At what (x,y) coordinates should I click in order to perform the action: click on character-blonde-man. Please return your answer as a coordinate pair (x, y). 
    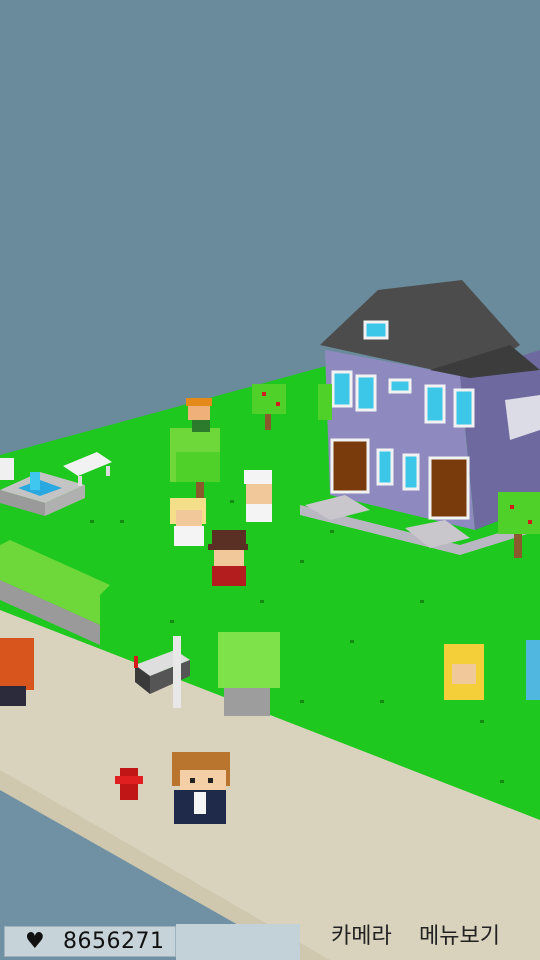
    Looking at the image, I should click on (188, 522).